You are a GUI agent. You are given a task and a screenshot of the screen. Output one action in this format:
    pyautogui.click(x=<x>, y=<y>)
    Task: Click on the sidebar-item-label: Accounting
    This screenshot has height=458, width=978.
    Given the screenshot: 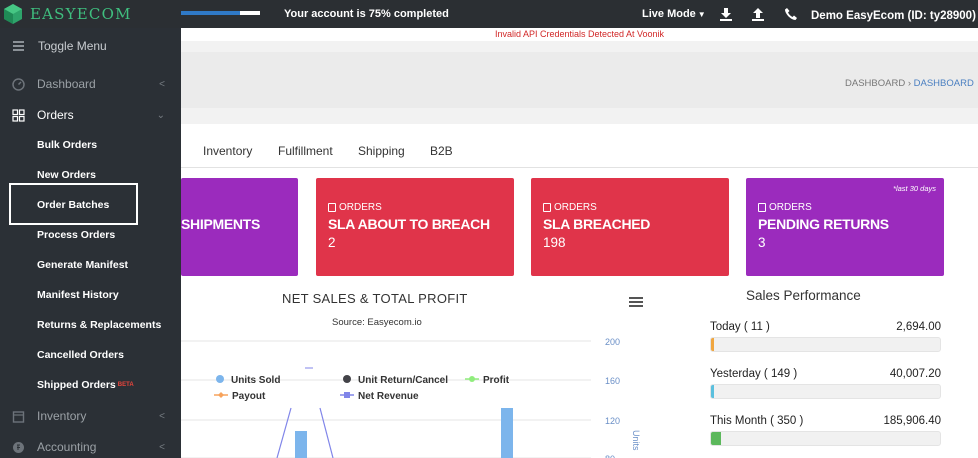 What is the action you would take?
    pyautogui.click(x=67, y=447)
    